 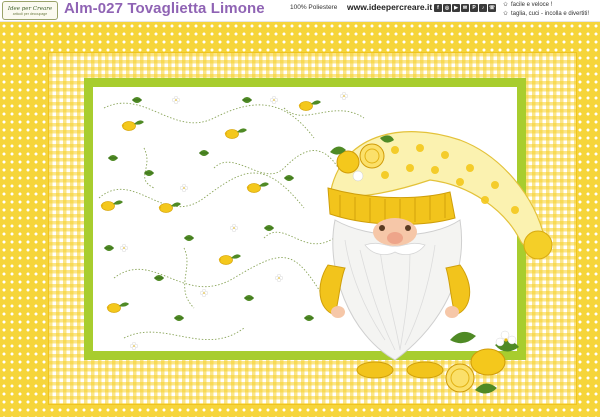 I want to click on email-icon: ✉, so click(x=465, y=8).